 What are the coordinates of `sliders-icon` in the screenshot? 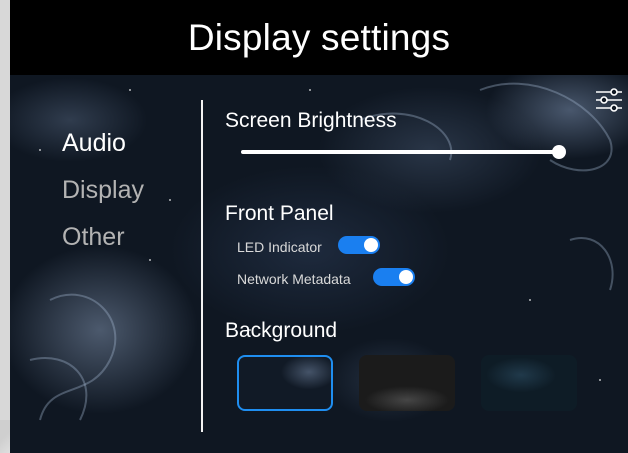 It's located at (609, 100).